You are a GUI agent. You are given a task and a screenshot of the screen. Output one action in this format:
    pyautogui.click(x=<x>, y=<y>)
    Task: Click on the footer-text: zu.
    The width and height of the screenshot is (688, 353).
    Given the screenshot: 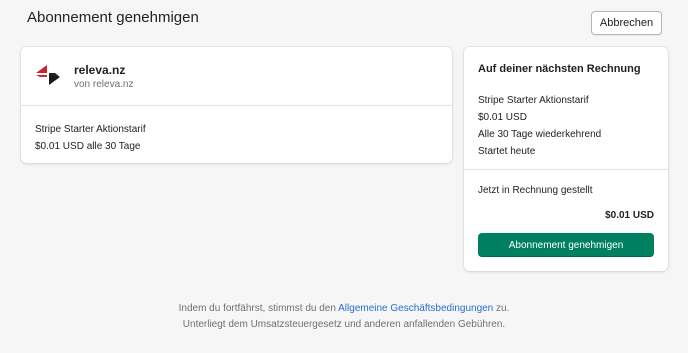 What is the action you would take?
    pyautogui.click(x=501, y=308)
    